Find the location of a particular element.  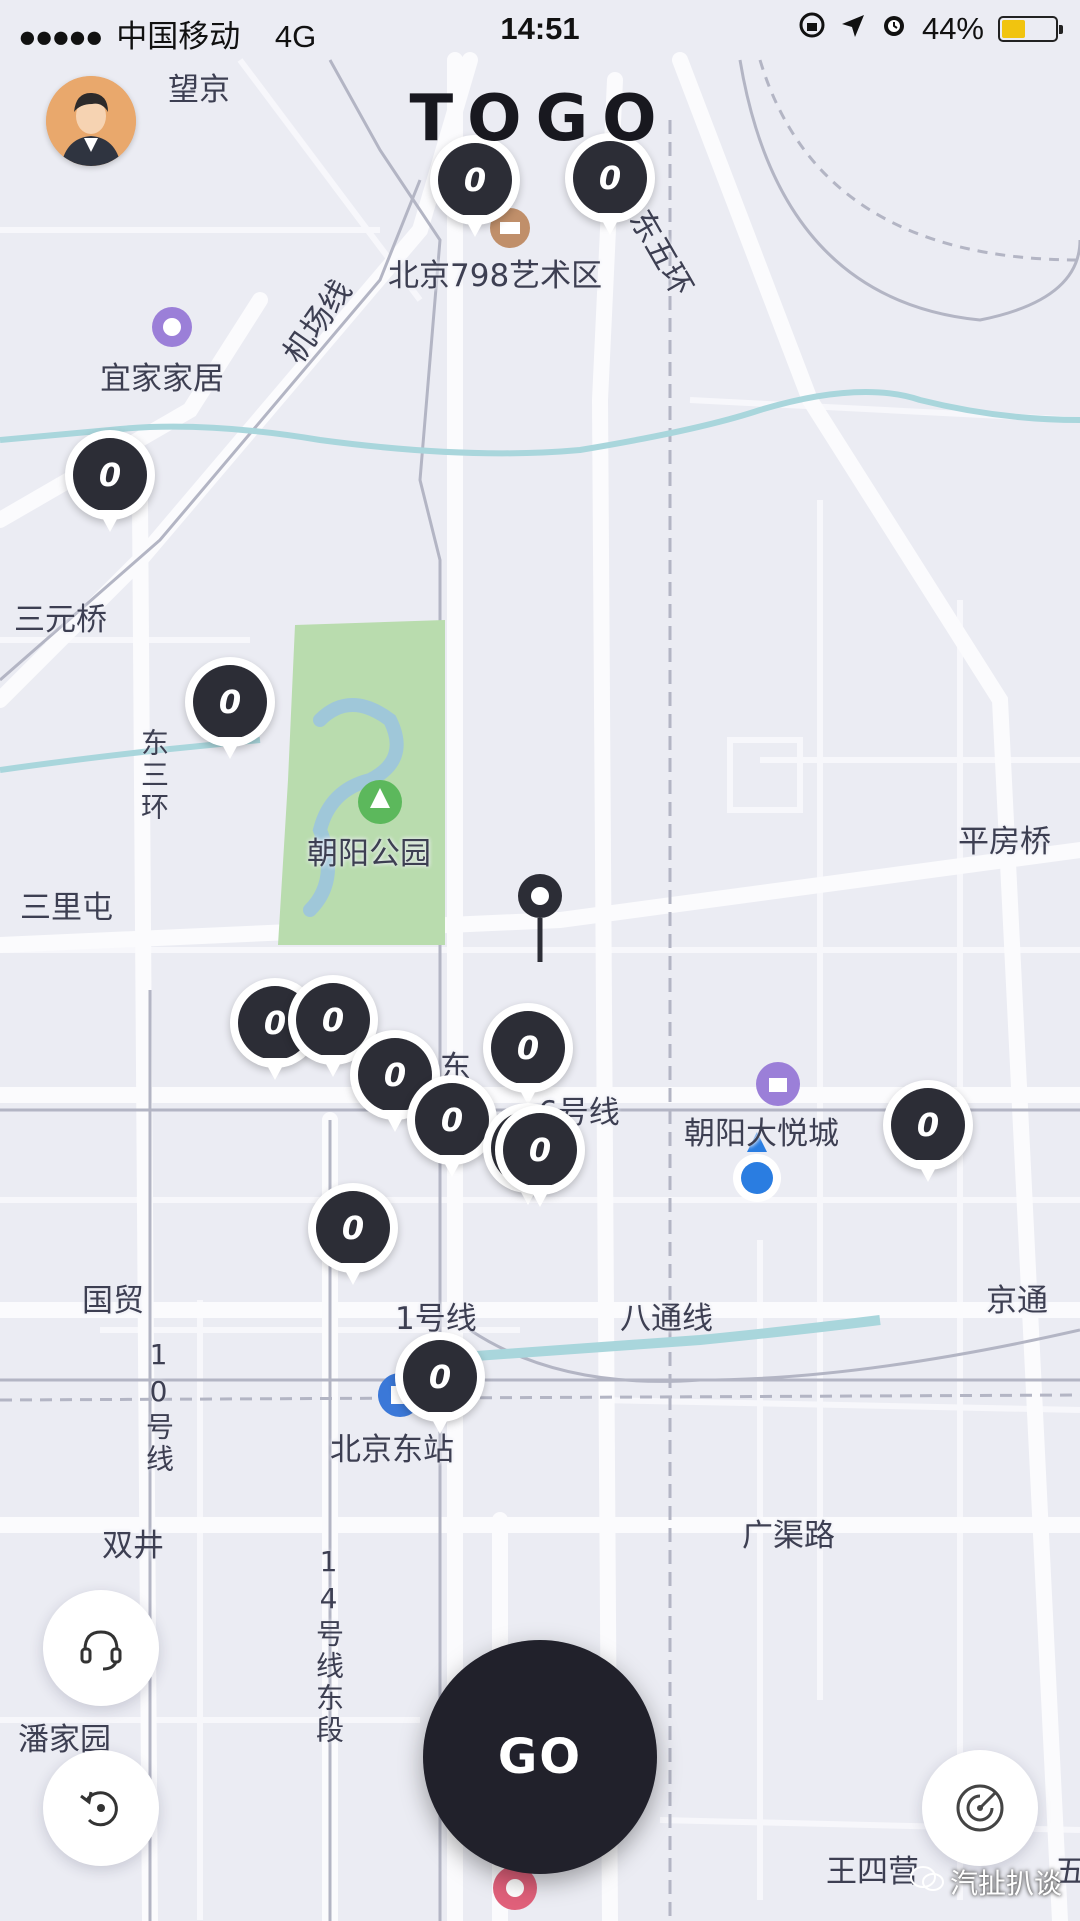

map-label-batong: 八通线 is located at coordinates (666, 1319).